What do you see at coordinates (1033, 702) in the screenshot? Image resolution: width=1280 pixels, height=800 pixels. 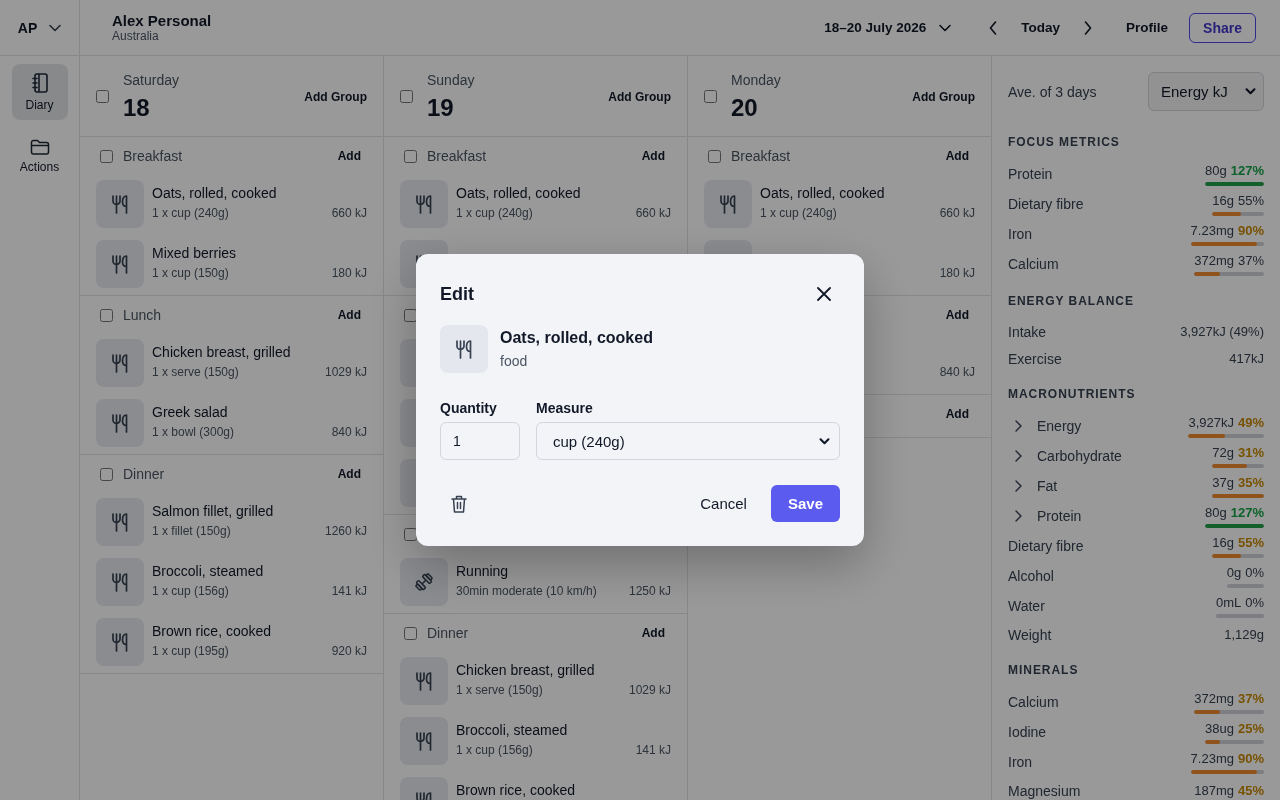 I see `nutrient-label: Calcium` at bounding box center [1033, 702].